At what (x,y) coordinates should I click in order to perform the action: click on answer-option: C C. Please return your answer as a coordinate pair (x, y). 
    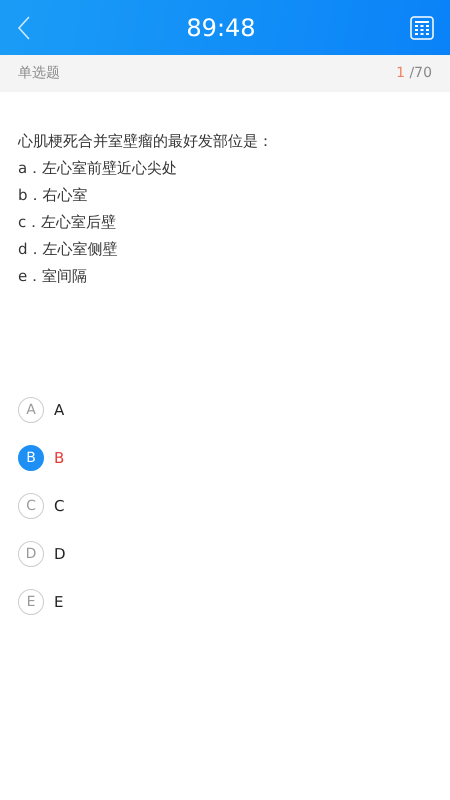
    Looking at the image, I should click on (225, 506).